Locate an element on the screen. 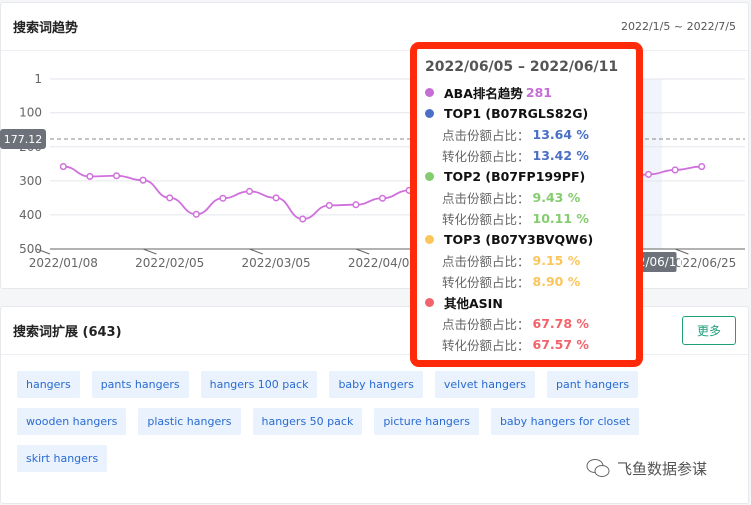  watermark-text: 飞鱼数据参谋 is located at coordinates (662, 468).